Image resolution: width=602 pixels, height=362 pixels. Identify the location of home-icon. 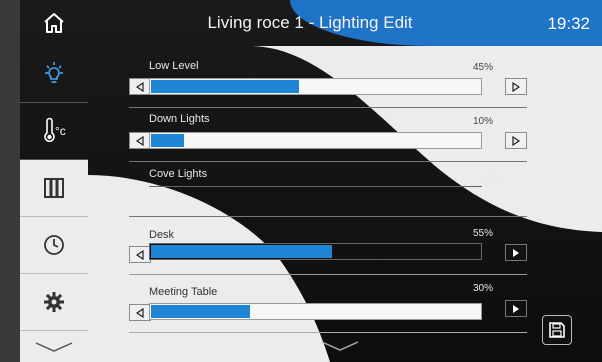
(54, 23).